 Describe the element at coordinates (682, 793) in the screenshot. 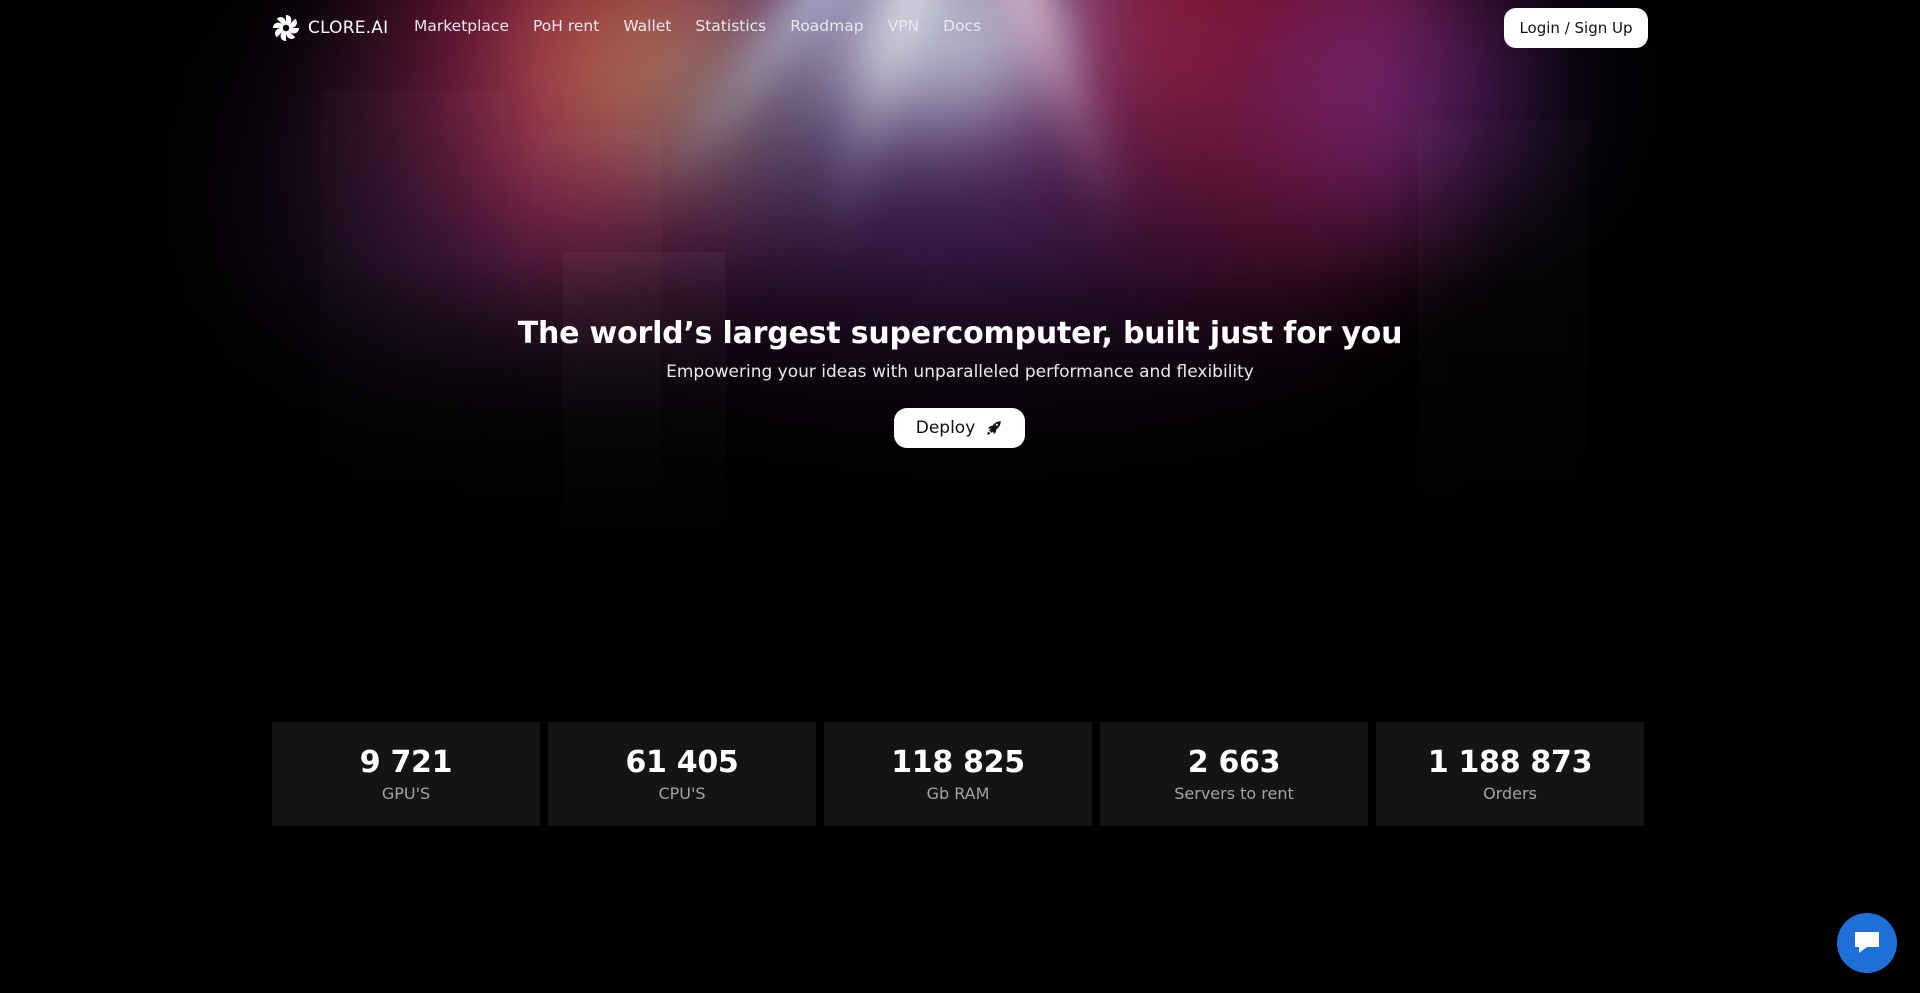

I see `stat-label: CPU'S` at that location.